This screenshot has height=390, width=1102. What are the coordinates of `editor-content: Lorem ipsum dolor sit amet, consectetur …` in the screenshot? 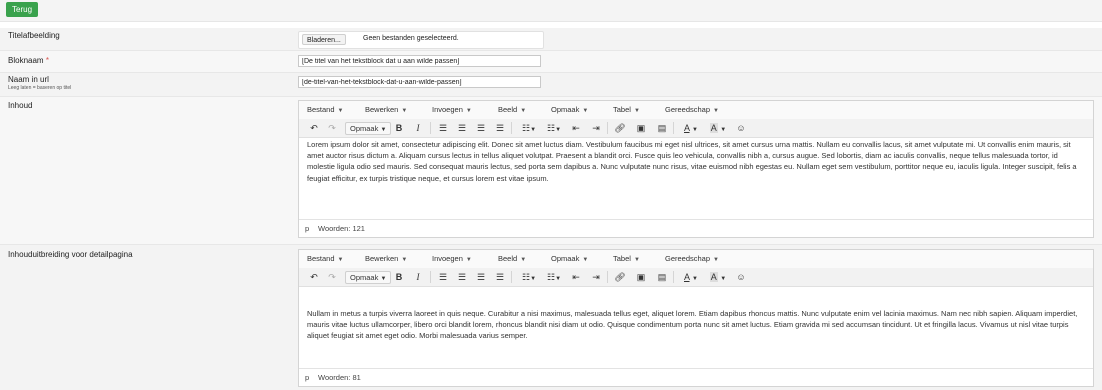 It's located at (696, 161).